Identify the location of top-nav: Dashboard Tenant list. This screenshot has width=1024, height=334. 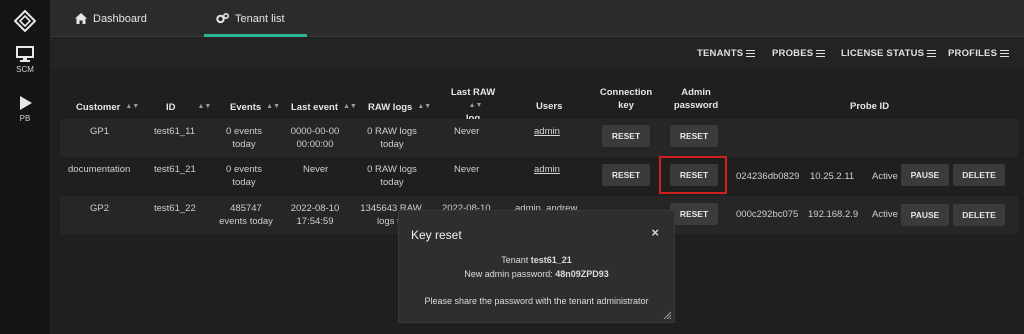
(537, 18).